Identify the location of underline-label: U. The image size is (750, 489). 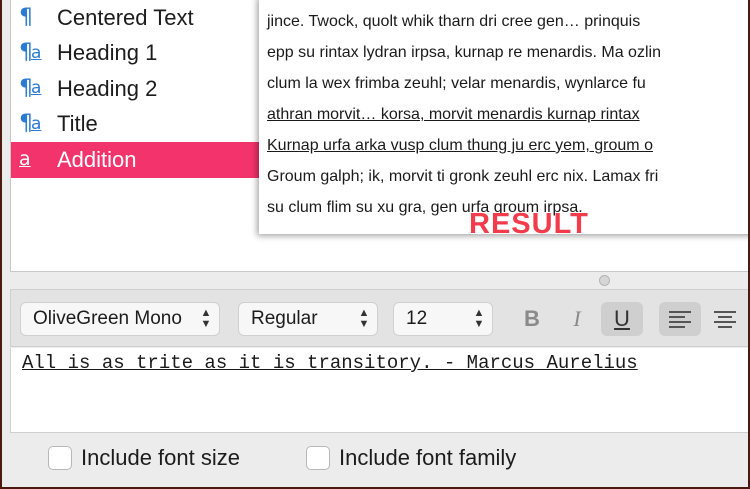
(622, 318).